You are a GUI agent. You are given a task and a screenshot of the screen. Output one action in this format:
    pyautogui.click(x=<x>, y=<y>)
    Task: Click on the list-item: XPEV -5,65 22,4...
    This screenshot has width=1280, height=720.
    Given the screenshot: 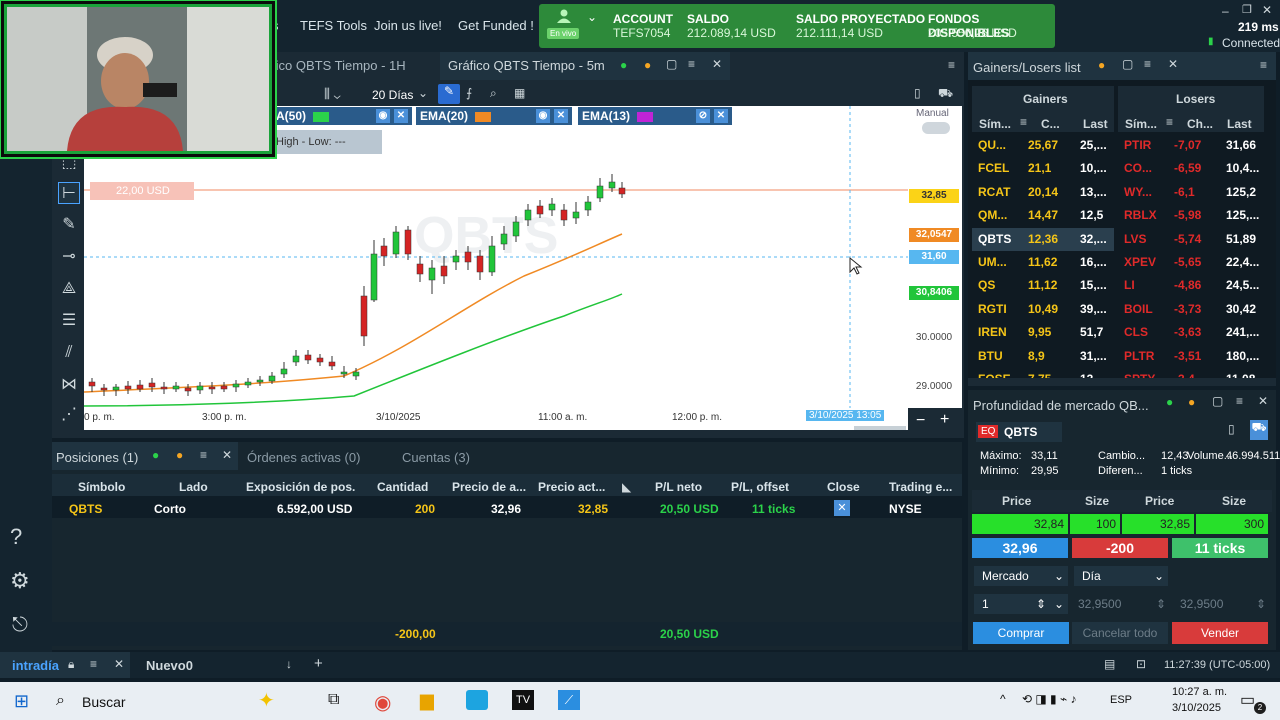 What is the action you would take?
    pyautogui.click(x=1191, y=262)
    